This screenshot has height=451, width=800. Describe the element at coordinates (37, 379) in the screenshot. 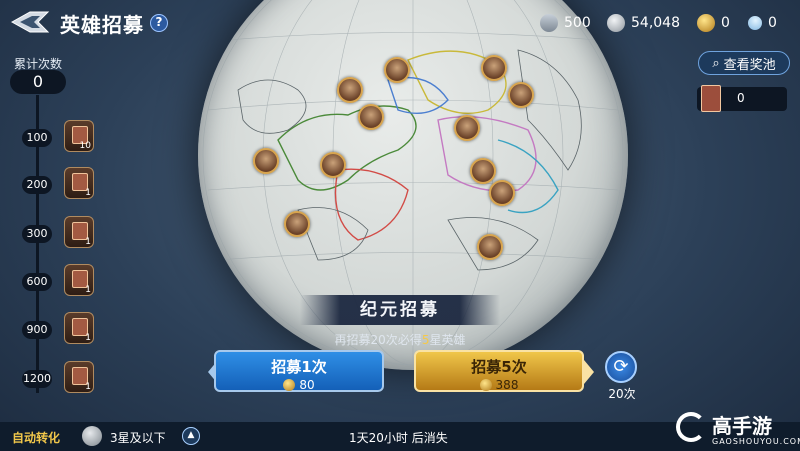

I see `milestone-threshold: 1200` at that location.